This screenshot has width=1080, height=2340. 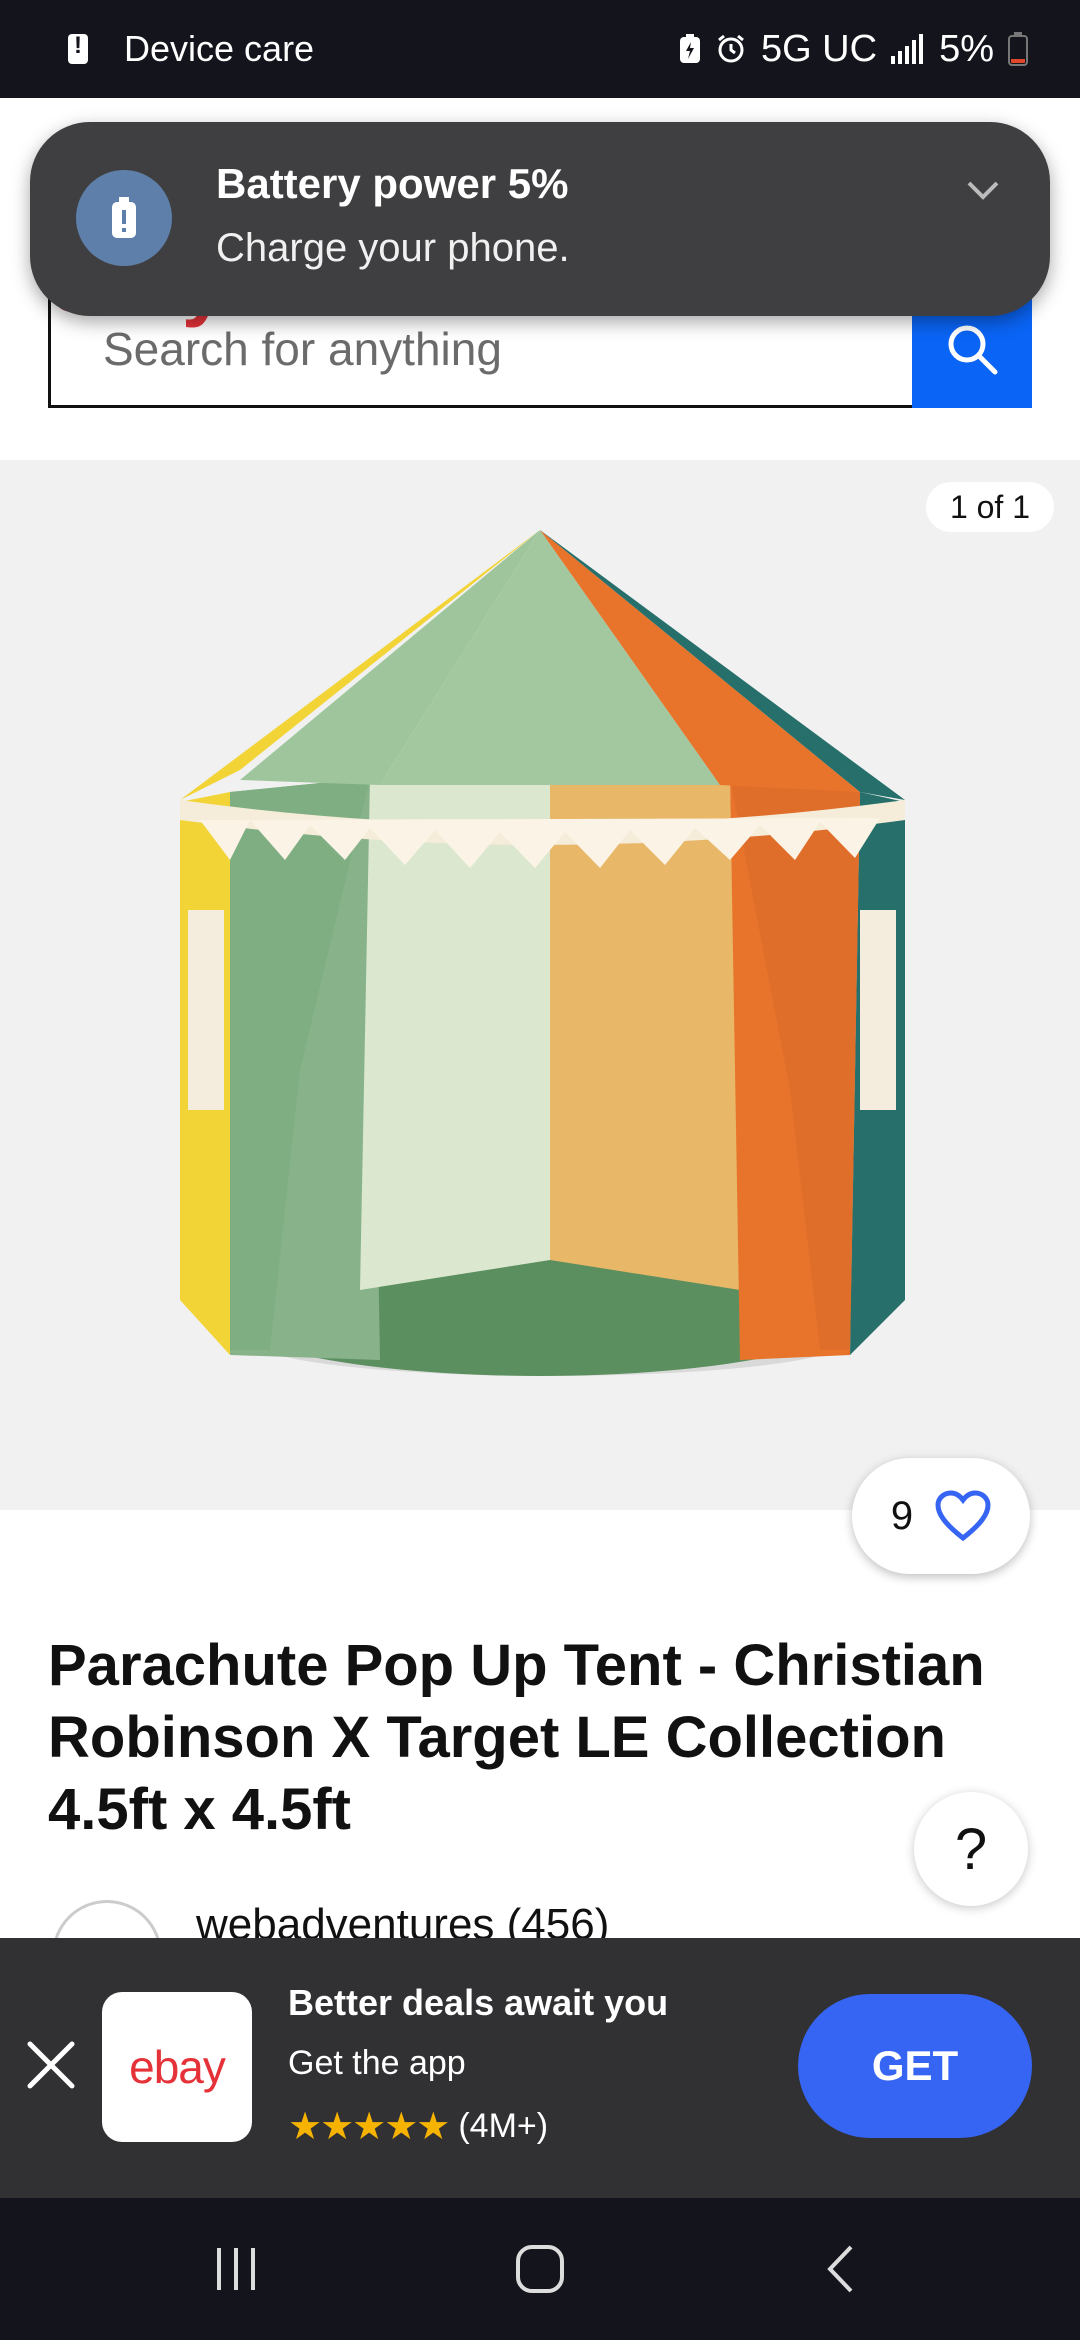 What do you see at coordinates (973, 350) in the screenshot?
I see `search-icon` at bounding box center [973, 350].